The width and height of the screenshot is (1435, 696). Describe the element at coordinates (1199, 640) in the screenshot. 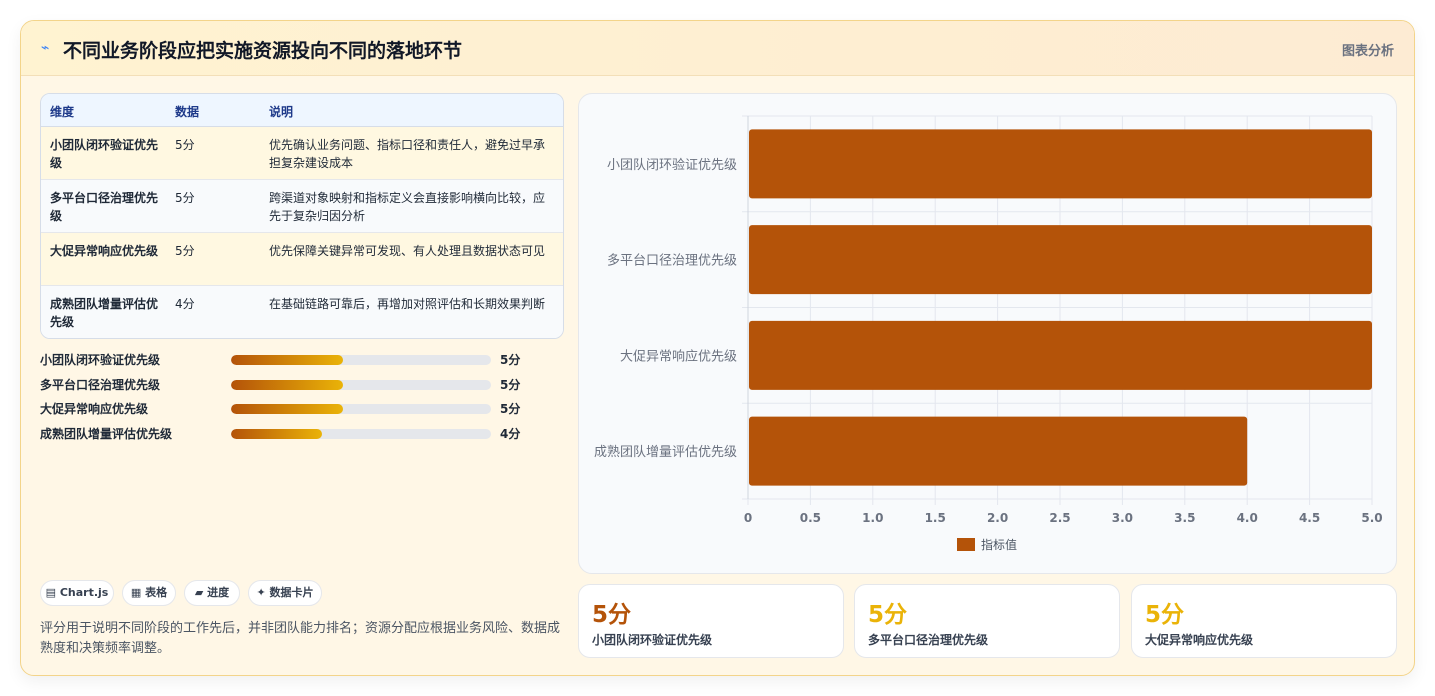

I see `kpi-label: 大促异常响应优先级` at that location.